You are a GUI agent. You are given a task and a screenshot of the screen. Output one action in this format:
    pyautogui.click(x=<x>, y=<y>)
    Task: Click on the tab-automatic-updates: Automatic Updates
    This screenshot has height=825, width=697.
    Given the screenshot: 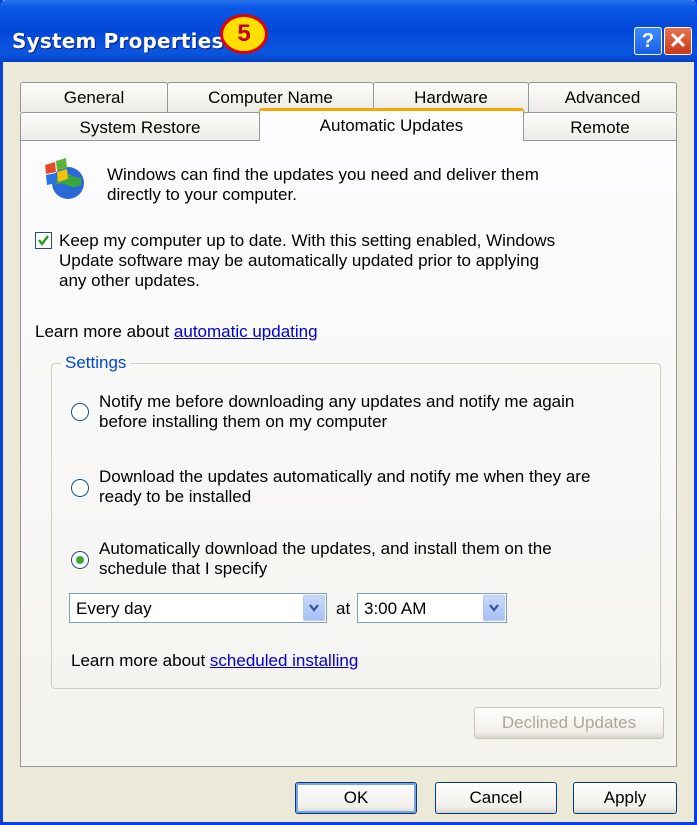 What is the action you would take?
    pyautogui.click(x=391, y=124)
    